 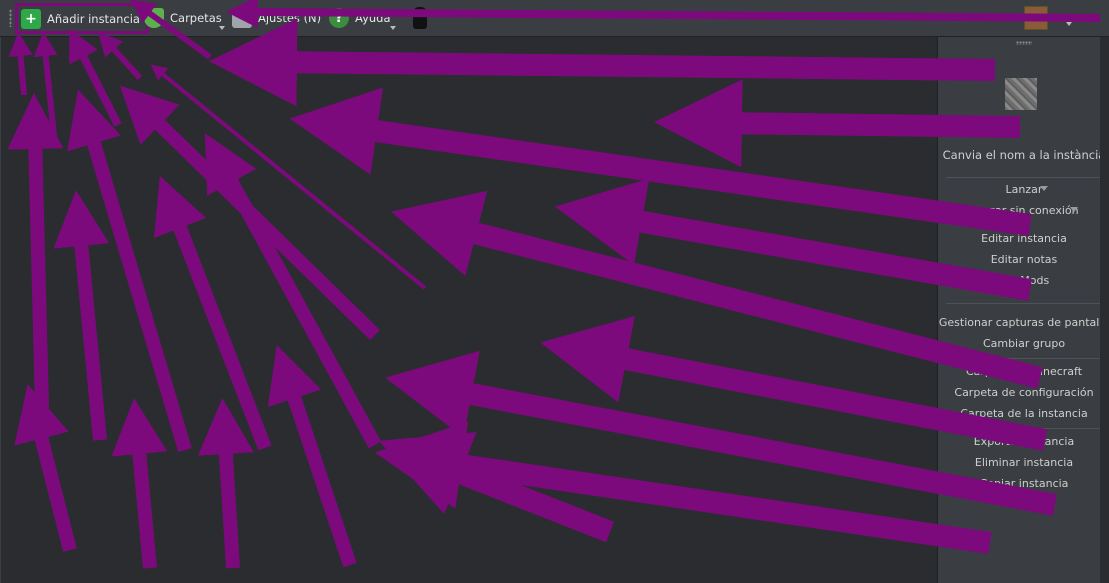 I want to click on folders-label: Carpetas, so click(x=196, y=18).